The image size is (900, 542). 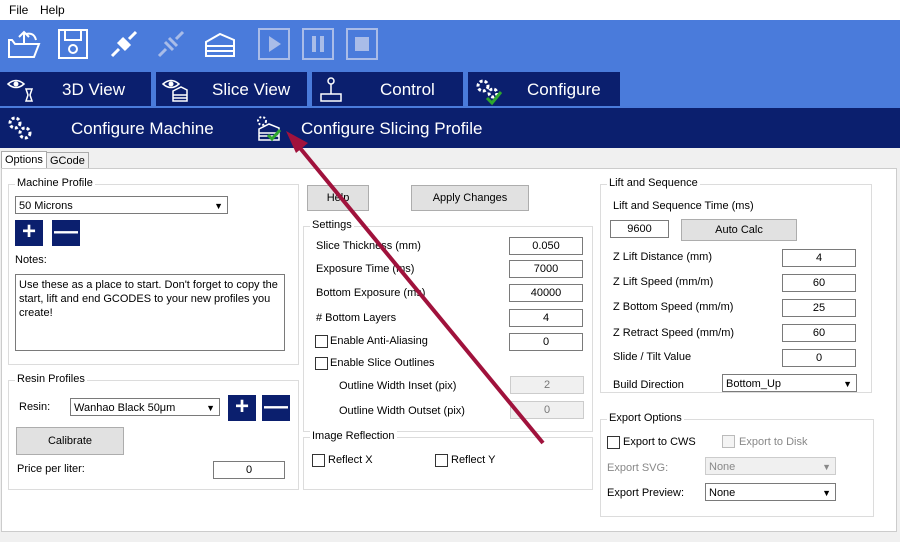 I want to click on eye-slice-icon, so click(x=174, y=90).